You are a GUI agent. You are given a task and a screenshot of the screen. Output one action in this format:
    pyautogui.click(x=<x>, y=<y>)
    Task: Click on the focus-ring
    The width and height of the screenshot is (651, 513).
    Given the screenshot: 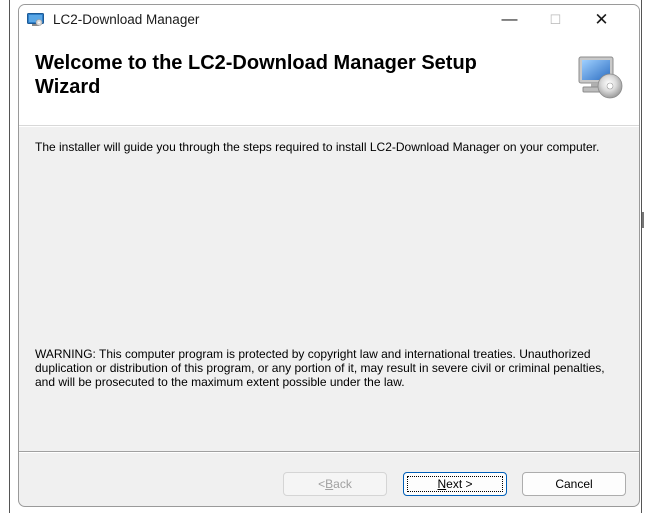 What is the action you would take?
    pyautogui.click(x=455, y=484)
    